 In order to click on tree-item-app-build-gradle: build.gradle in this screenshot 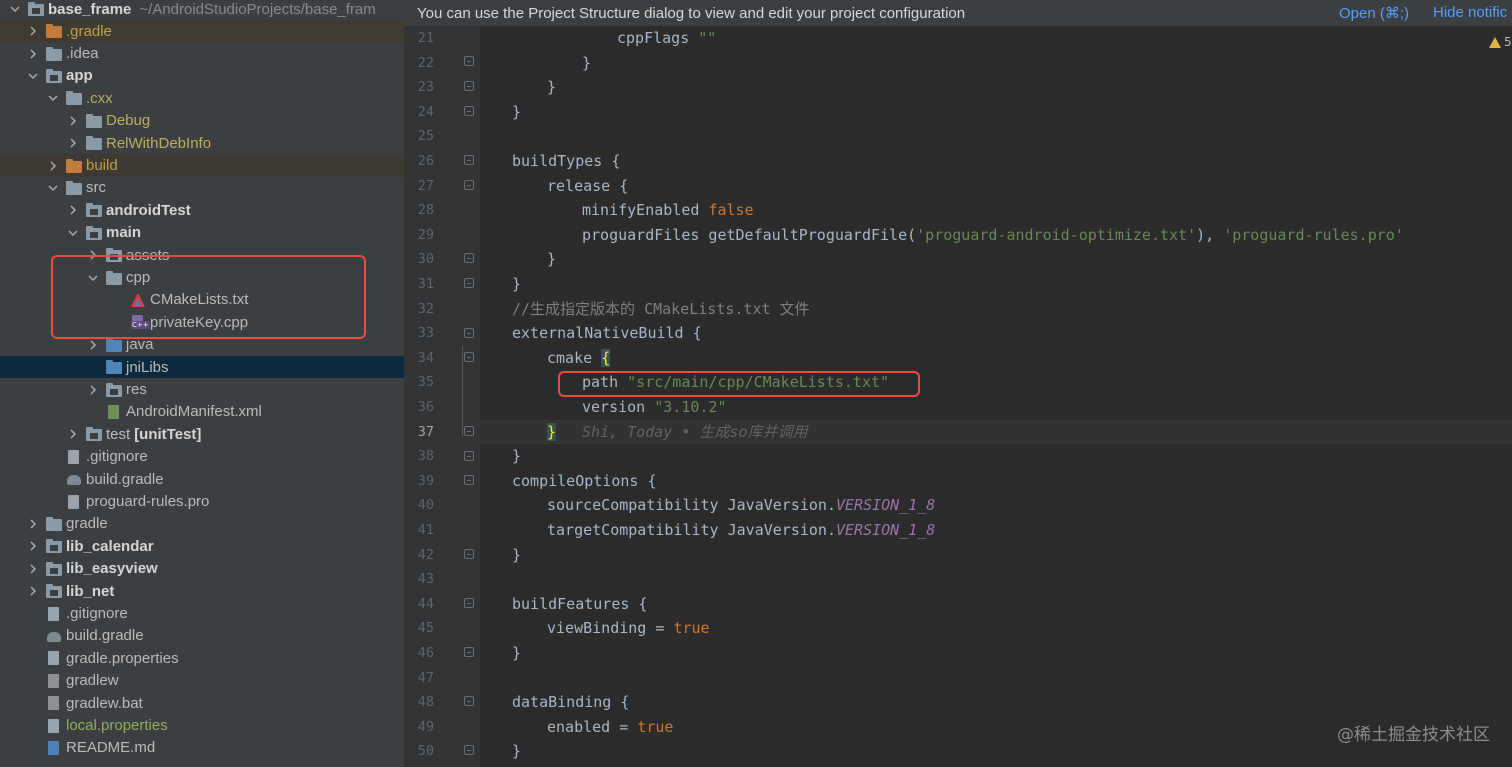, I will do `click(202, 479)`.